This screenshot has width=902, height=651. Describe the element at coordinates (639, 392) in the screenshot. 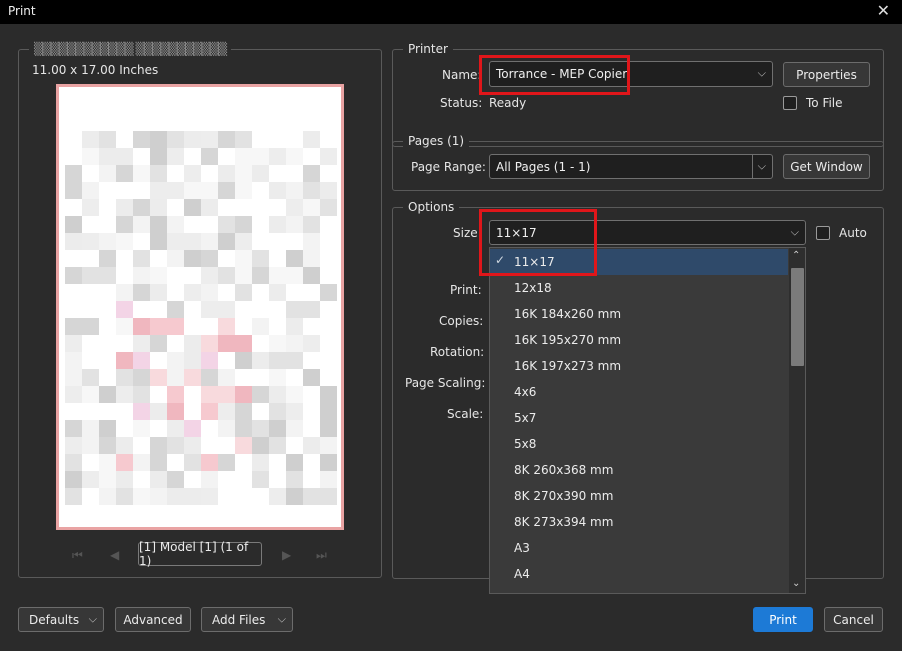

I see `size-option: 4x6` at that location.